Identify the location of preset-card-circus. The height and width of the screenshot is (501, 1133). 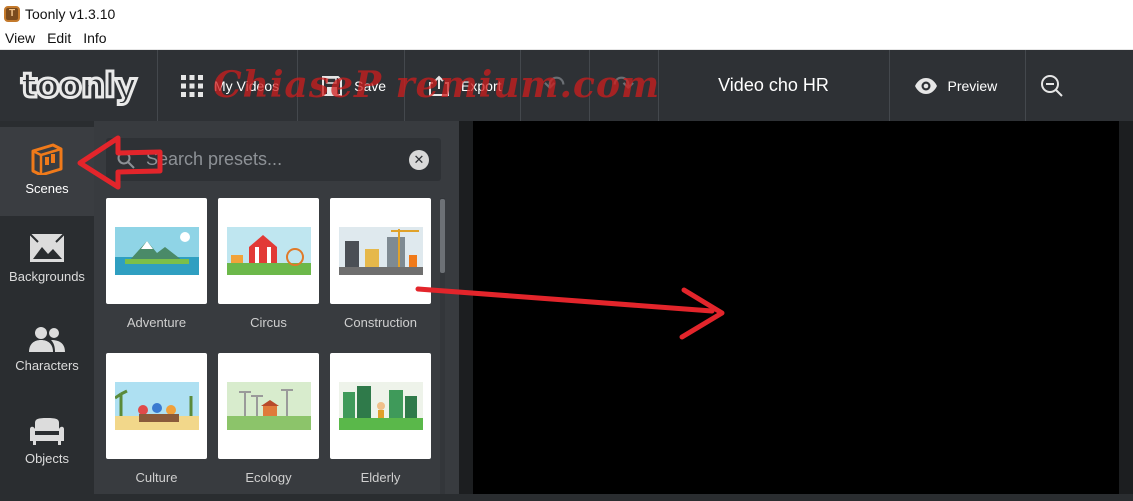
(268, 251).